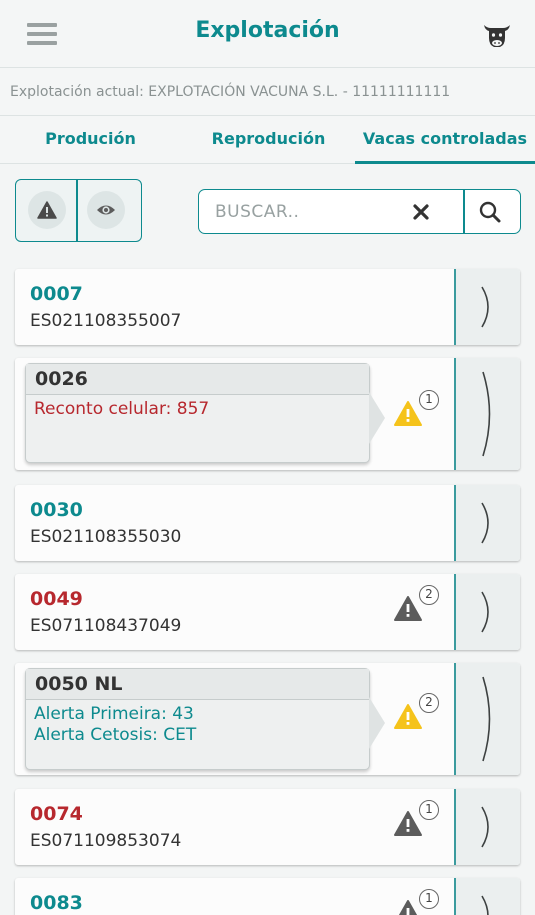 The height and width of the screenshot is (915, 535). I want to click on alert-detail-bubble: 0026 Reconto celular: 857, so click(205, 413).